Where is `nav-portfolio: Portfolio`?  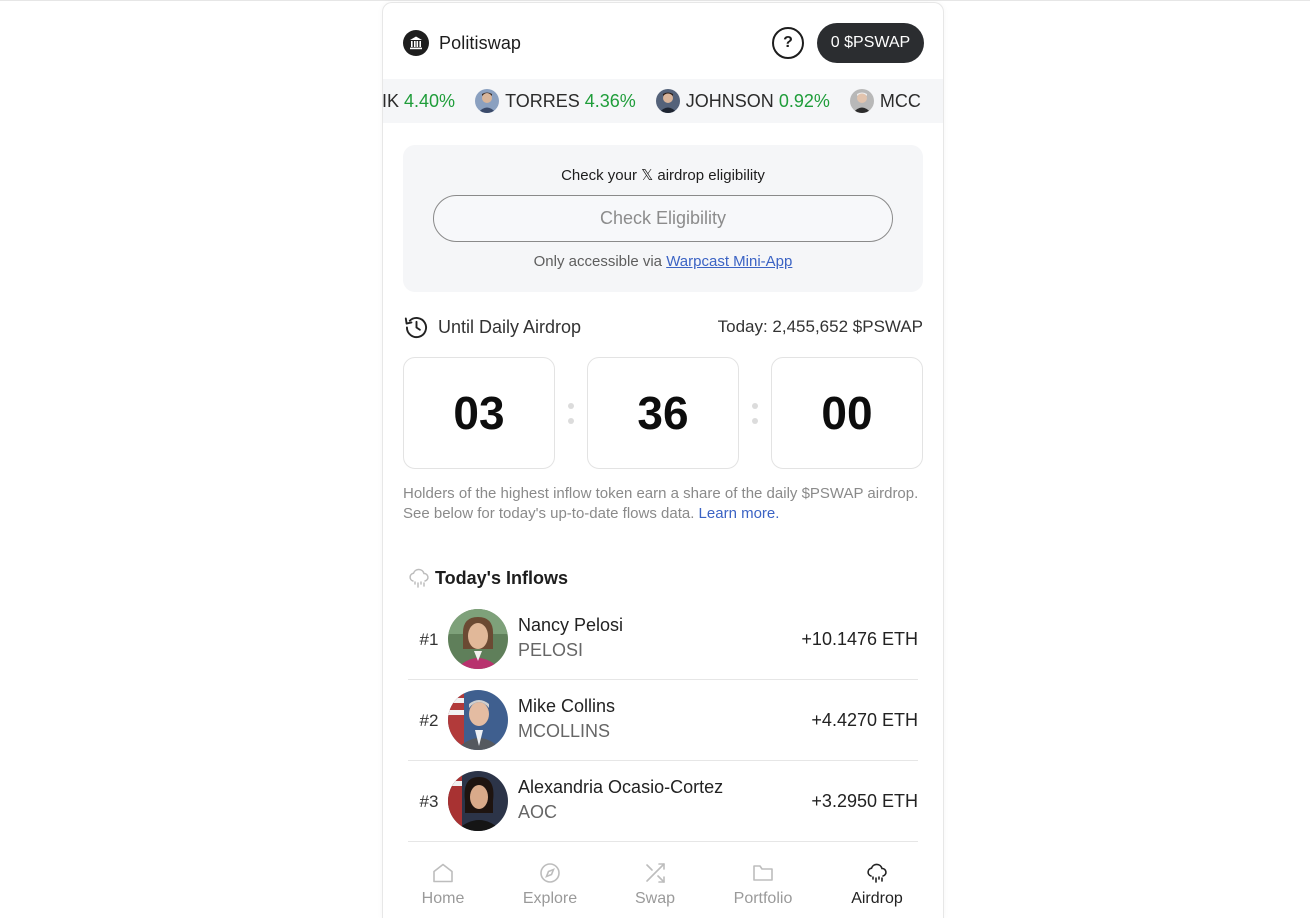
nav-portfolio: Portfolio is located at coordinates (763, 880).